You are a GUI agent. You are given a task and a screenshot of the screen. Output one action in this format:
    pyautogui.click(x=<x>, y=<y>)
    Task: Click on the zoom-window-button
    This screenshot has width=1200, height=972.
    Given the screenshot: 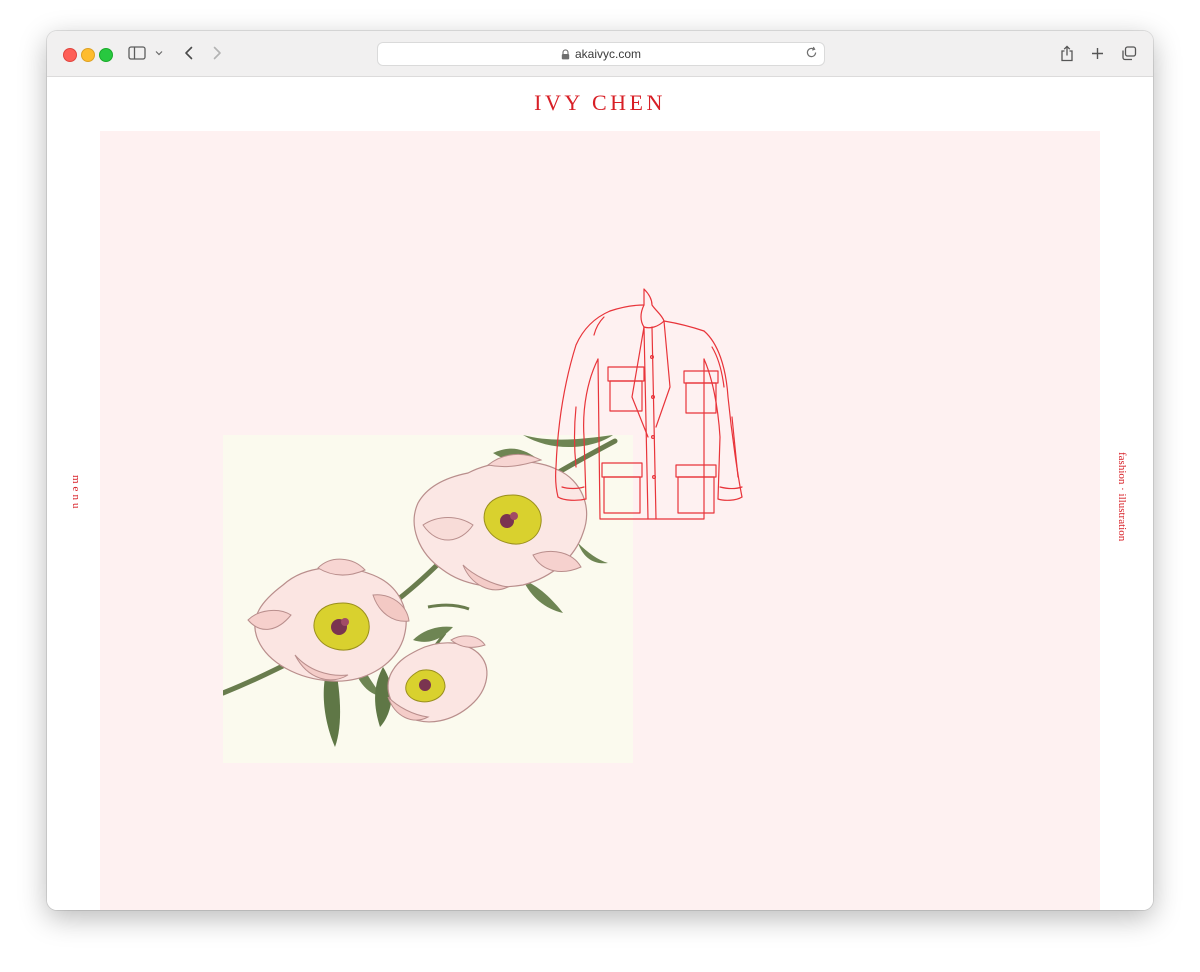 What is the action you would take?
    pyautogui.click(x=106, y=55)
    